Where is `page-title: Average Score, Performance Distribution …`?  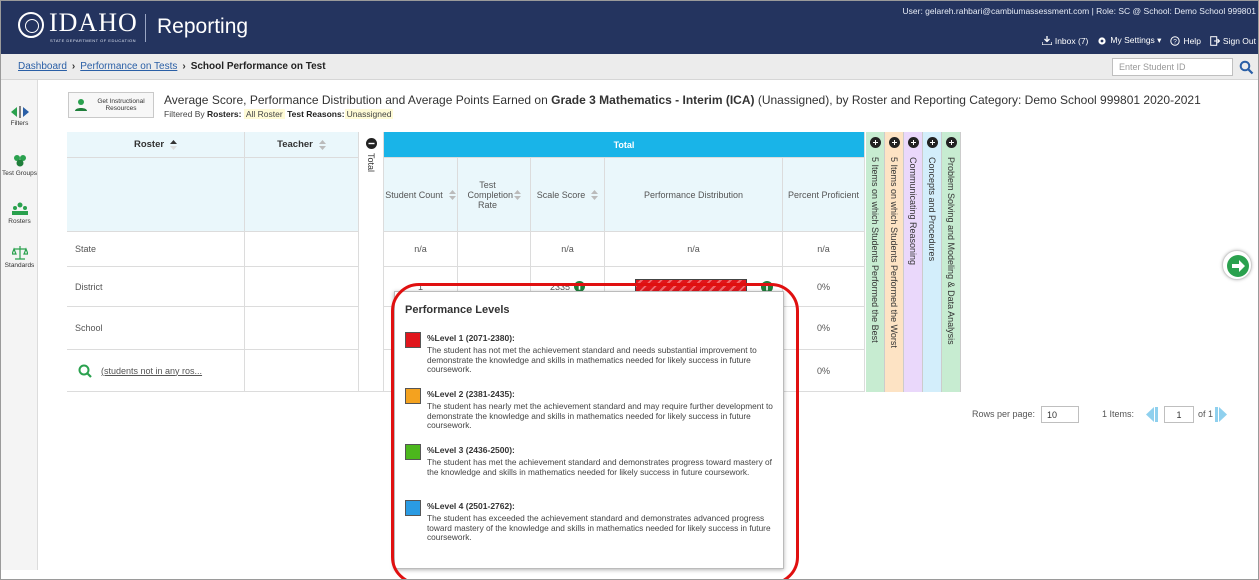 page-title: Average Score, Performance Distribution … is located at coordinates (682, 100).